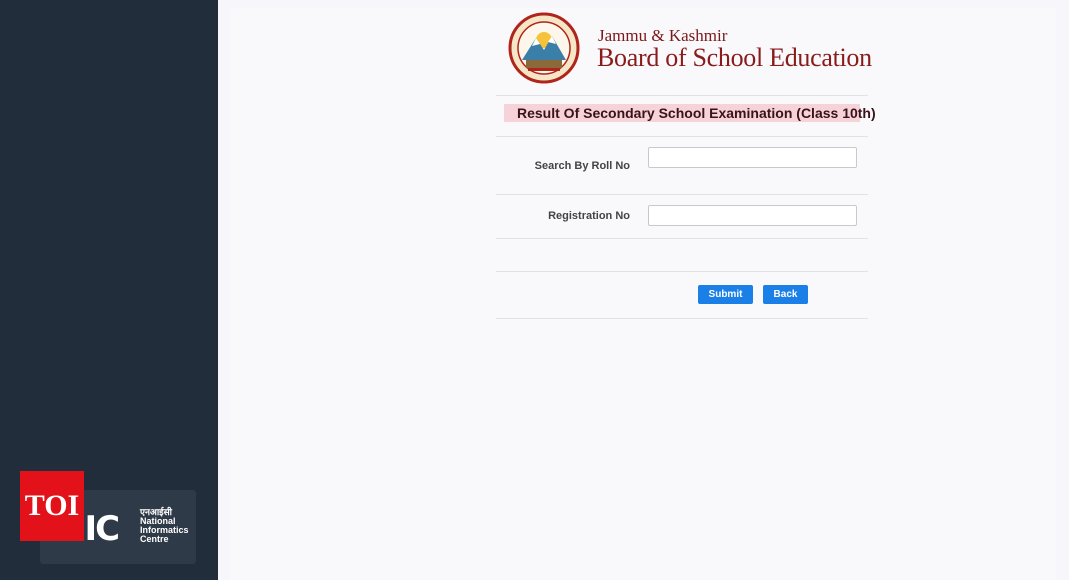  I want to click on submit-button: Submit, so click(725, 294).